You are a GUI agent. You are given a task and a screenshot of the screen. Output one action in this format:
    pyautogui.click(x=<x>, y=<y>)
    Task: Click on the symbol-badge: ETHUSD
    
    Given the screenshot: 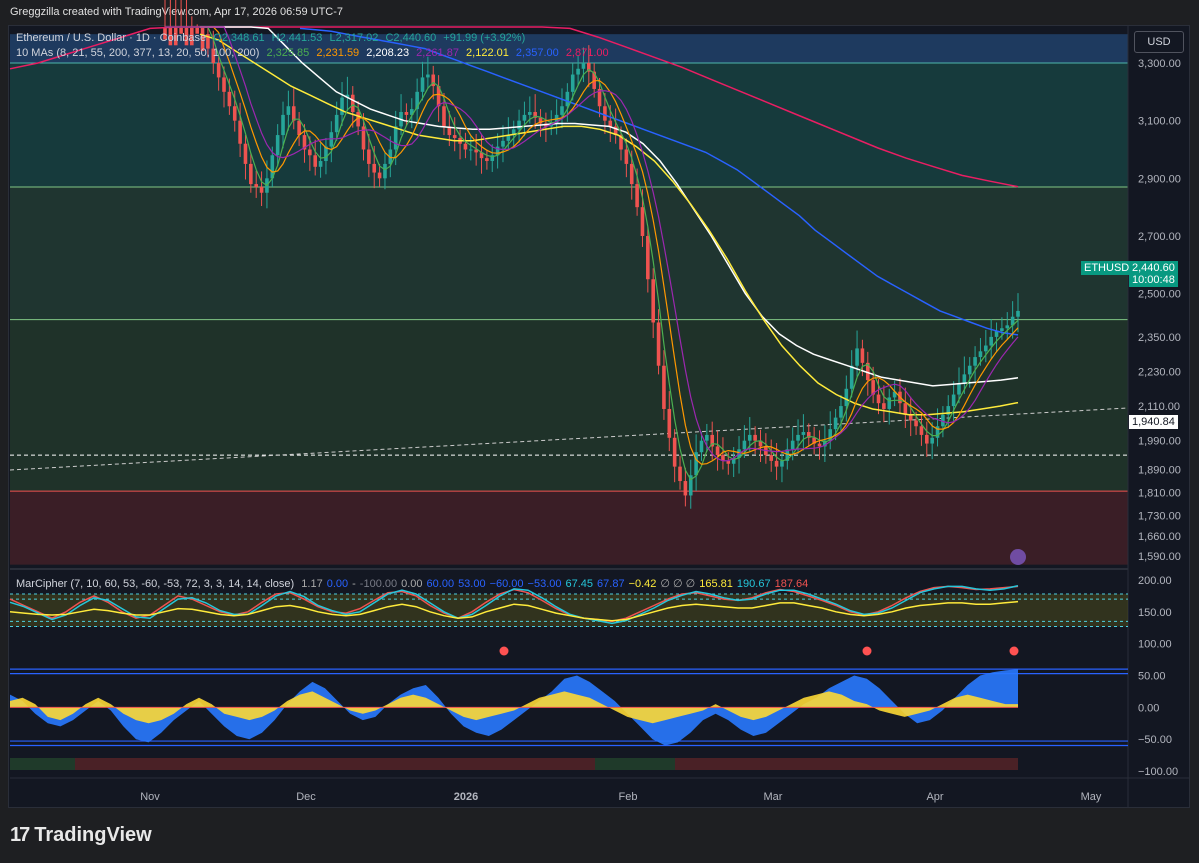 What is the action you would take?
    pyautogui.click(x=1107, y=268)
    